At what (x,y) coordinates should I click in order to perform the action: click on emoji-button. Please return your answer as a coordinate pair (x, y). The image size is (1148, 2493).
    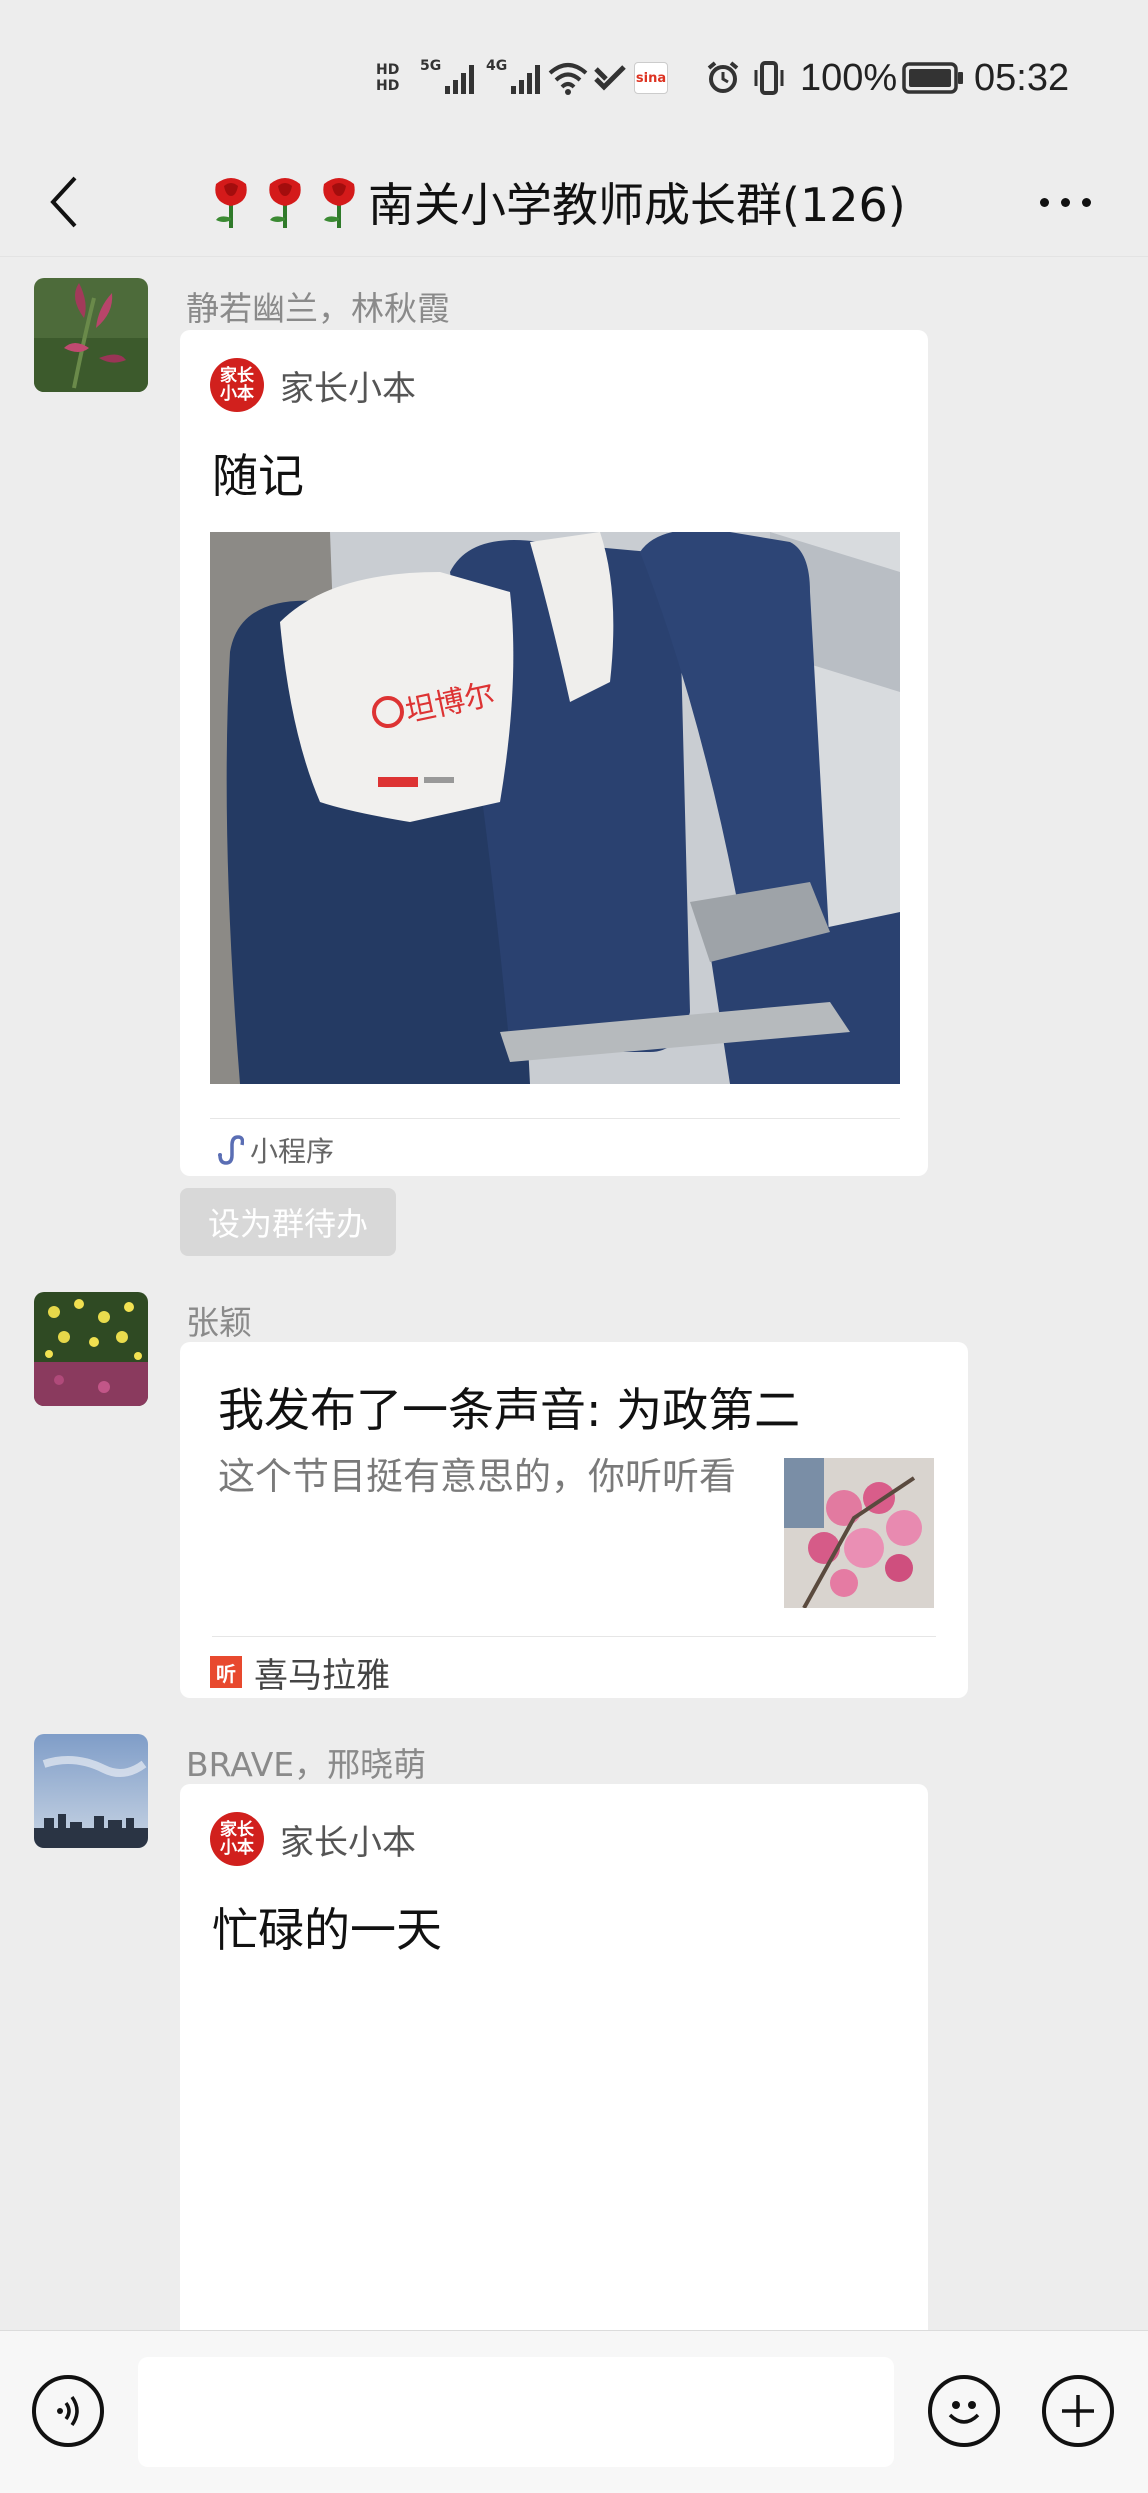
    Looking at the image, I should click on (964, 2411).